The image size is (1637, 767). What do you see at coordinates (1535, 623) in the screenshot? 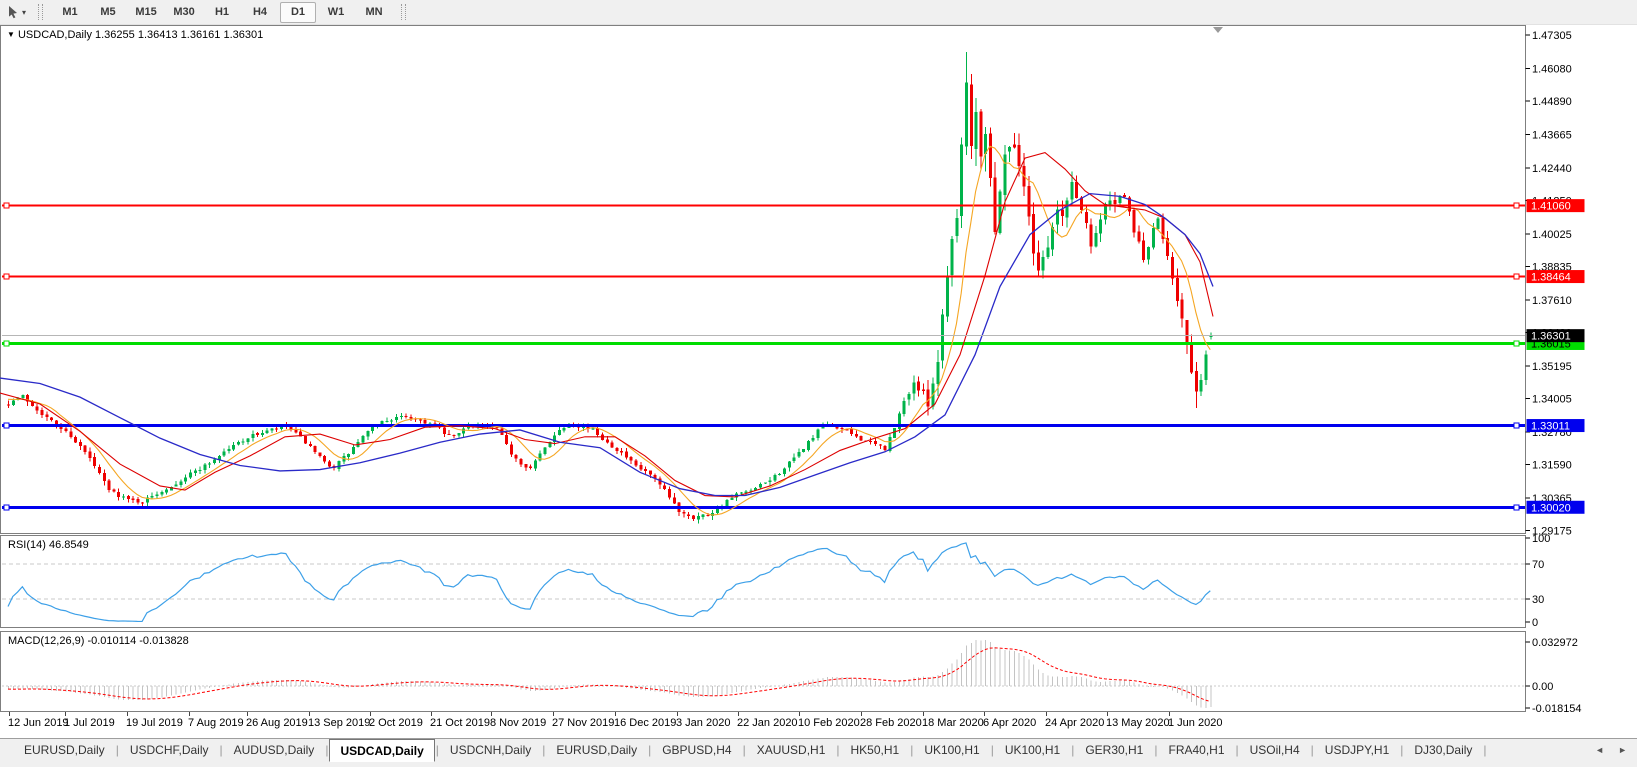
I see `rsi-axis-label: 0` at bounding box center [1535, 623].